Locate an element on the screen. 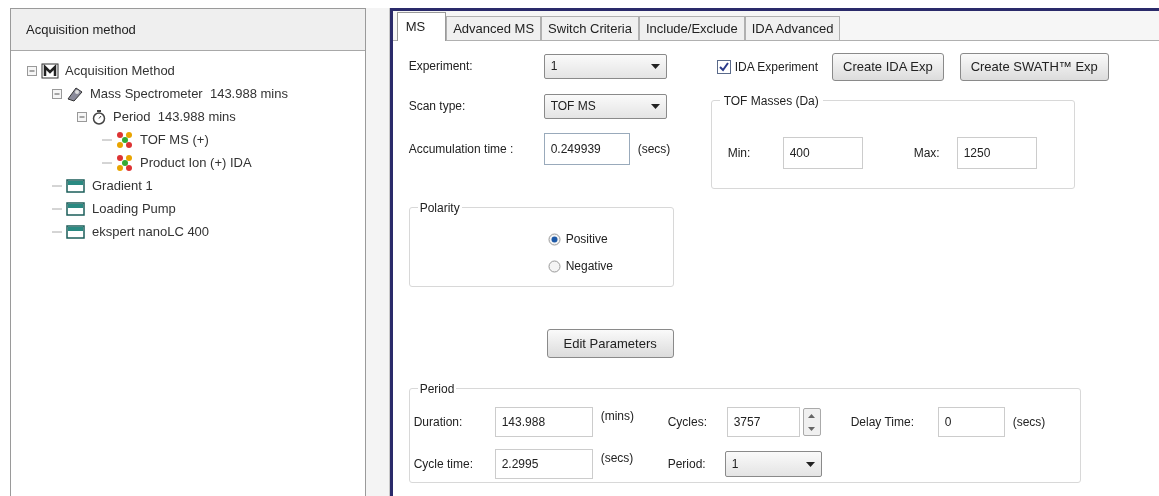 Image resolution: width=1159 pixels, height=496 pixels. accumulation-time-field: 0.249939 is located at coordinates (586, 149).